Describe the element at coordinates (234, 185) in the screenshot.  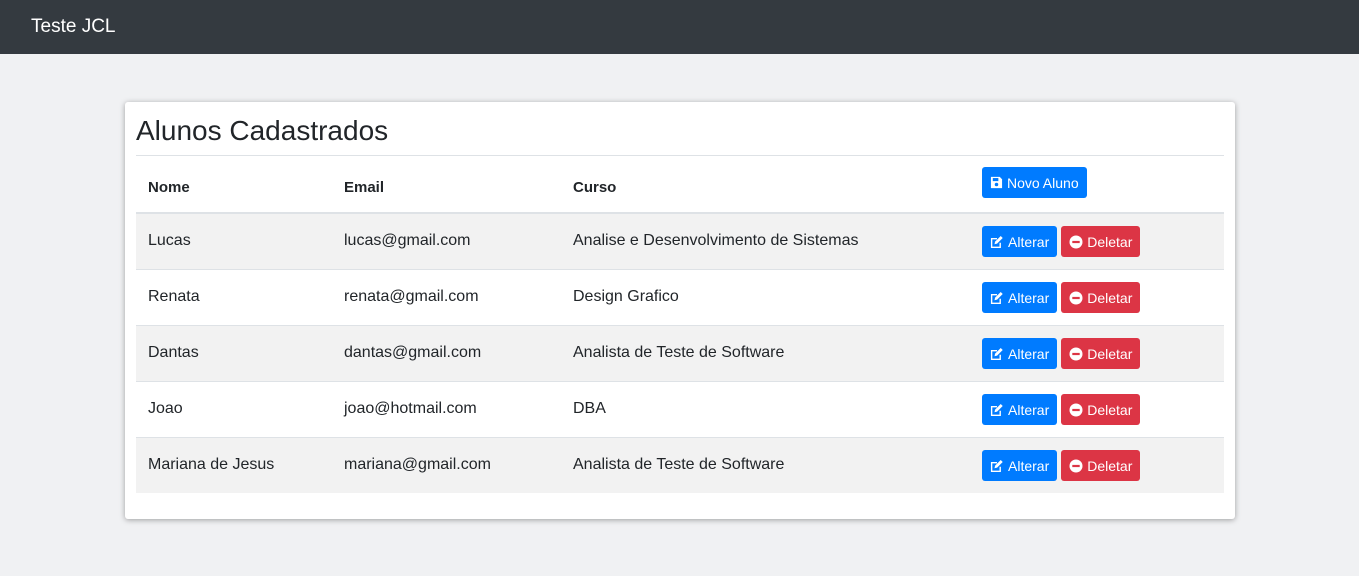
I see `column-header-name: Nome` at that location.